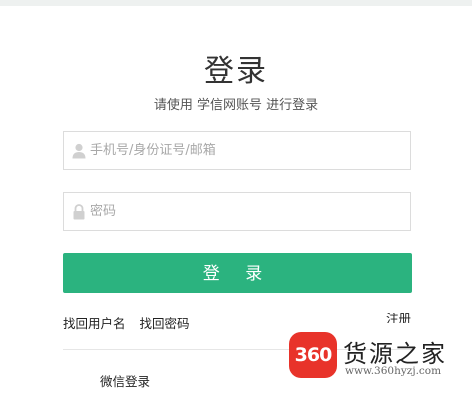  What do you see at coordinates (237, 273) in the screenshot?
I see `login-button: 登 录` at bounding box center [237, 273].